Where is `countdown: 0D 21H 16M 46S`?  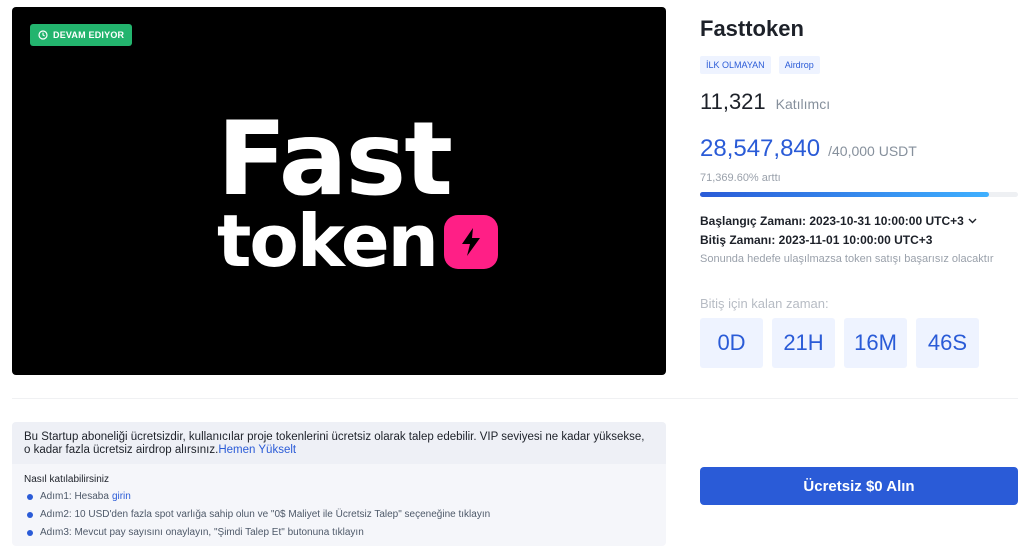
countdown: 0D 21H 16M 46S is located at coordinates (839, 343).